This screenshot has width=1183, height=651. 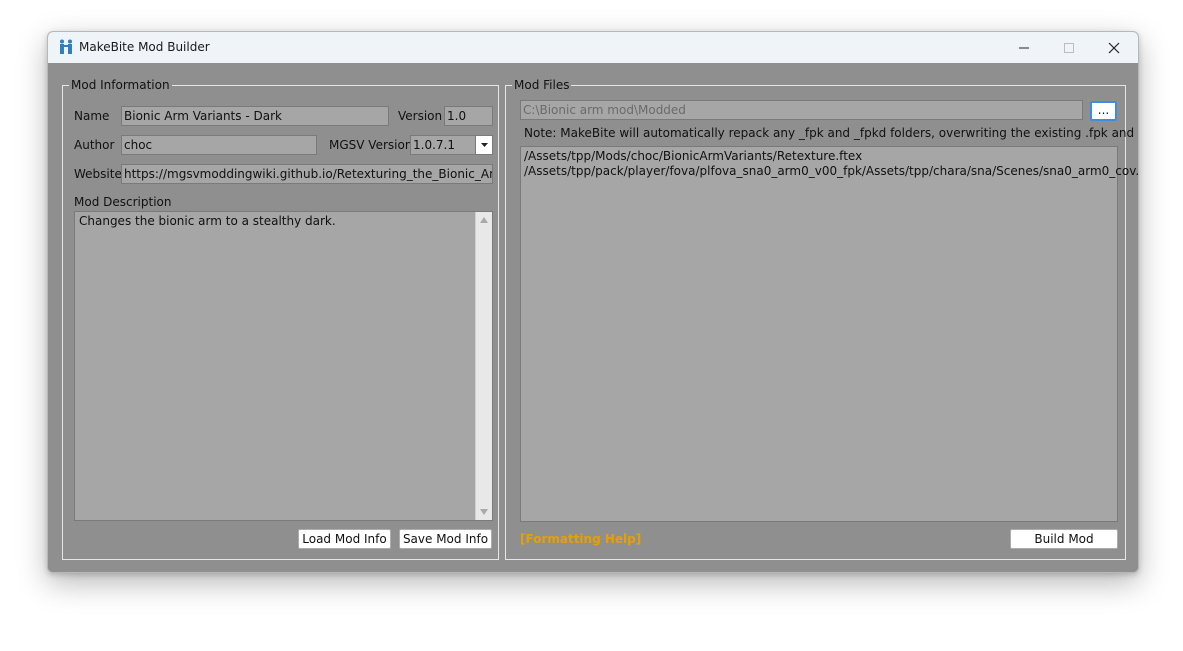 What do you see at coordinates (123, 202) in the screenshot?
I see `description-label: Mod Description` at bounding box center [123, 202].